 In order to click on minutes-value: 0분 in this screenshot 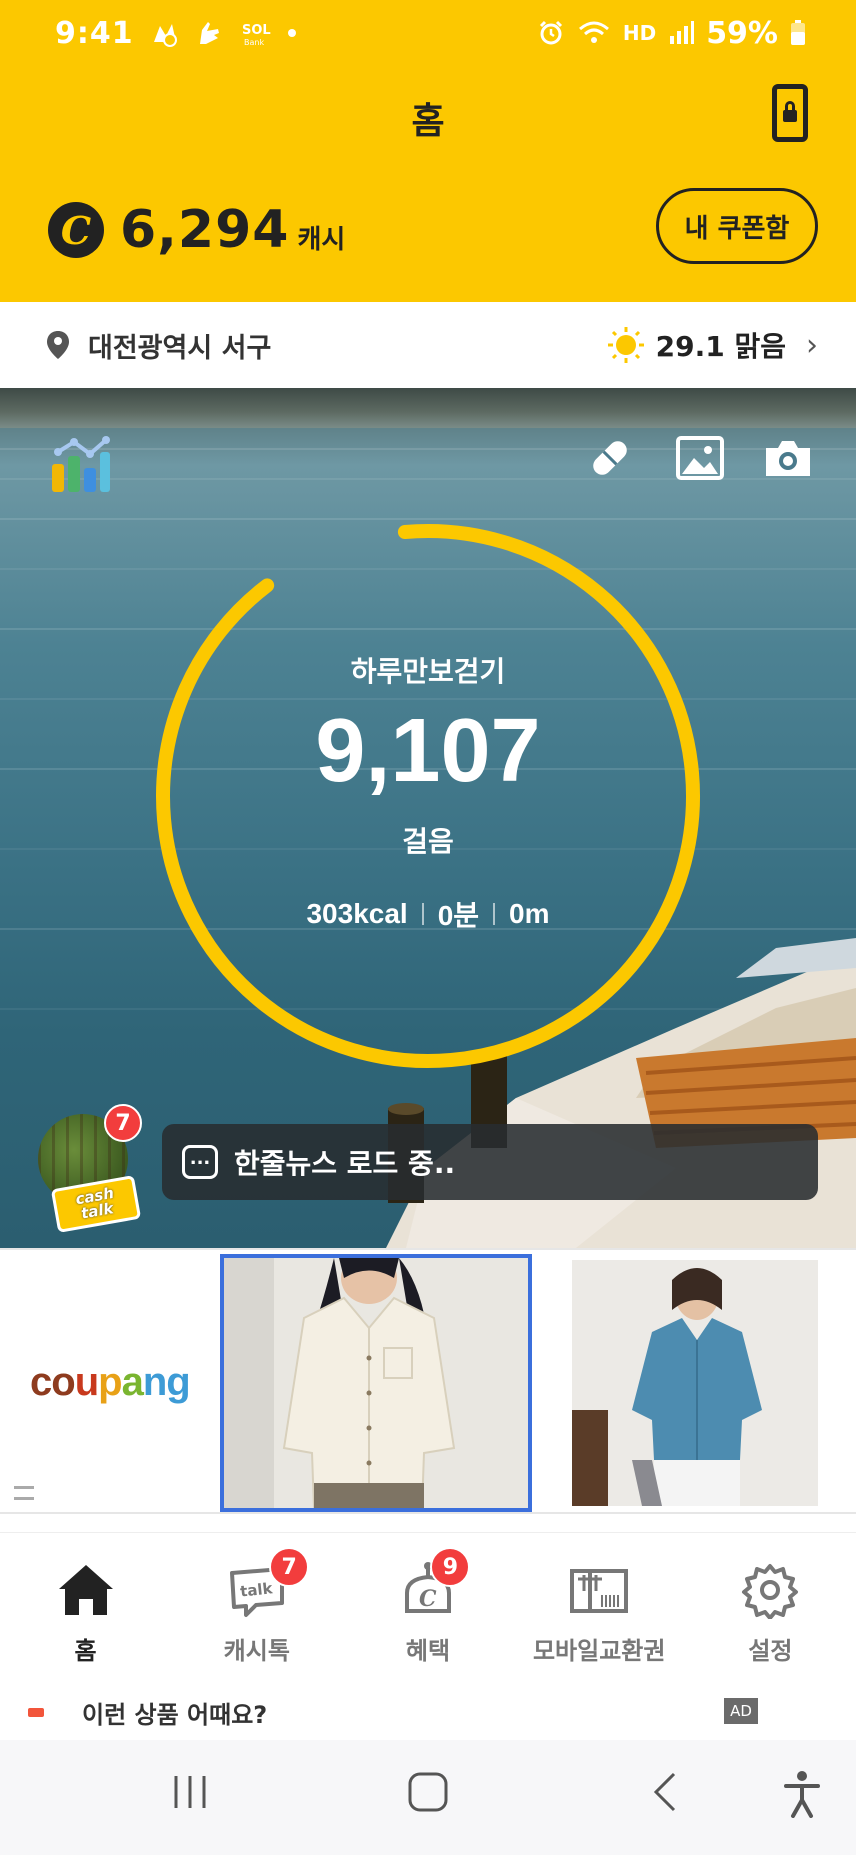, I will do `click(458, 915)`.